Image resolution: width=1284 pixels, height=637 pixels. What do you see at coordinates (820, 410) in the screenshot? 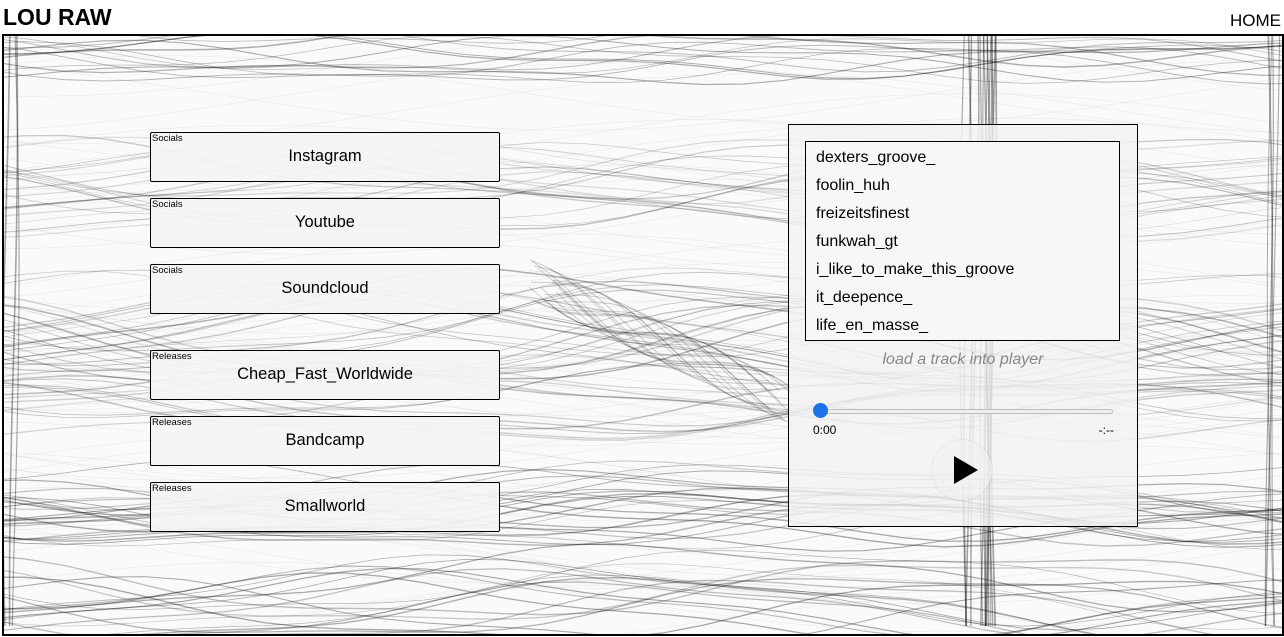
I see `seek-thumb` at bounding box center [820, 410].